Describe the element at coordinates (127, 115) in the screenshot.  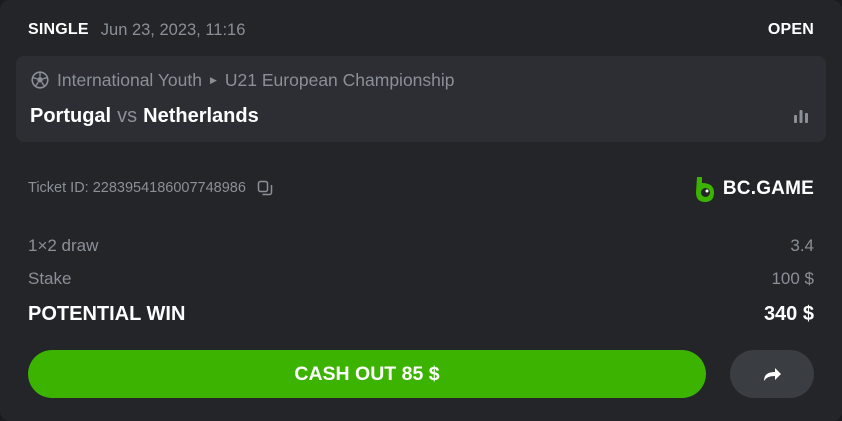
I see `vs-label: vs` at that location.